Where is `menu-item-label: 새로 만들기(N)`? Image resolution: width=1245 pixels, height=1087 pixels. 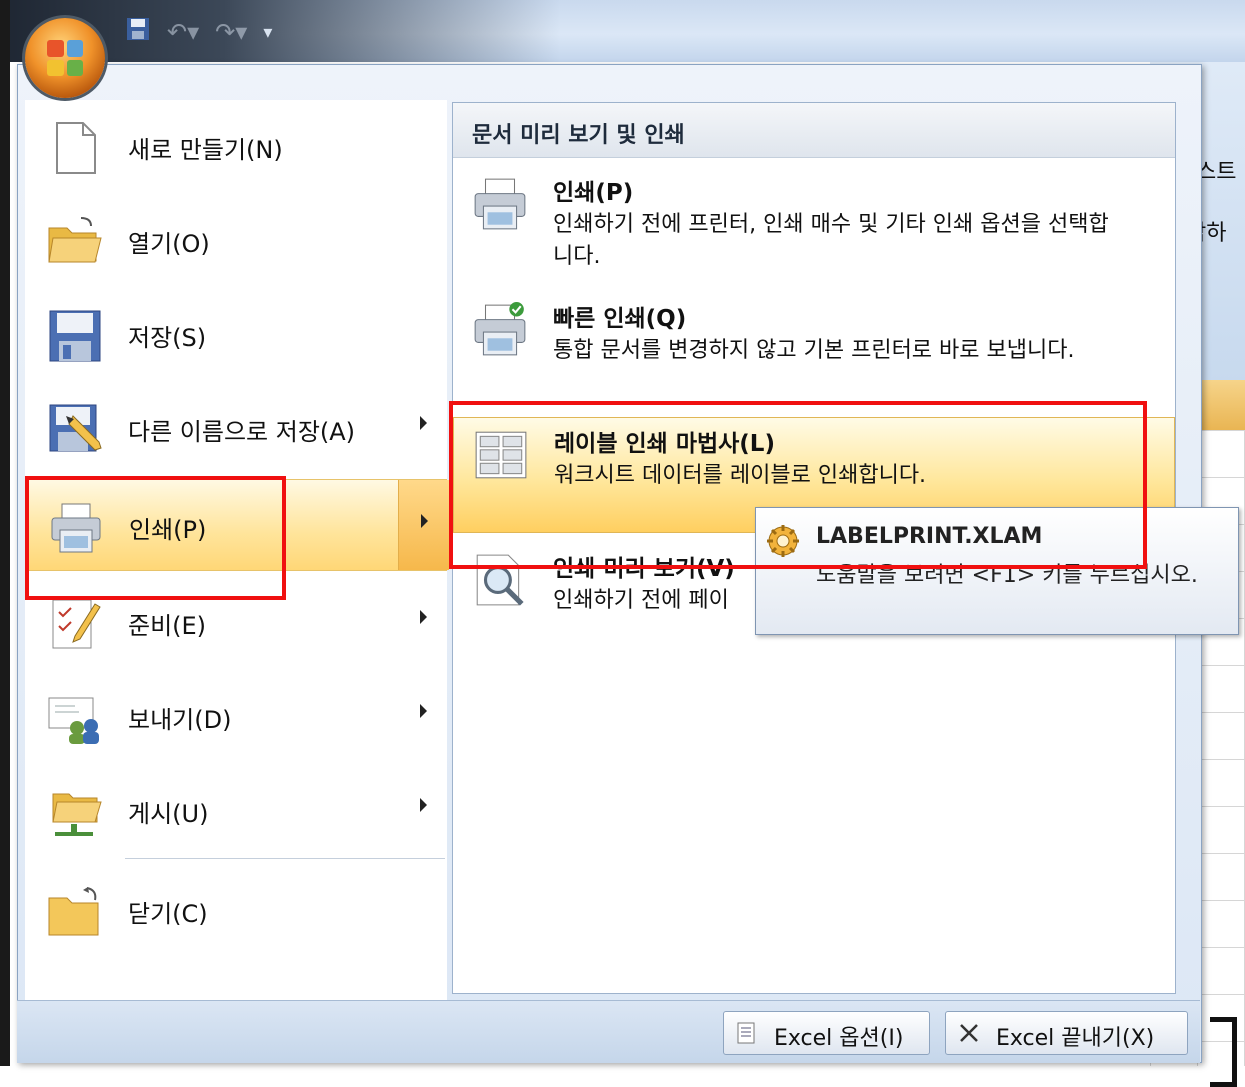
menu-item-label: 새로 만들기(N) is located at coordinates (205, 150).